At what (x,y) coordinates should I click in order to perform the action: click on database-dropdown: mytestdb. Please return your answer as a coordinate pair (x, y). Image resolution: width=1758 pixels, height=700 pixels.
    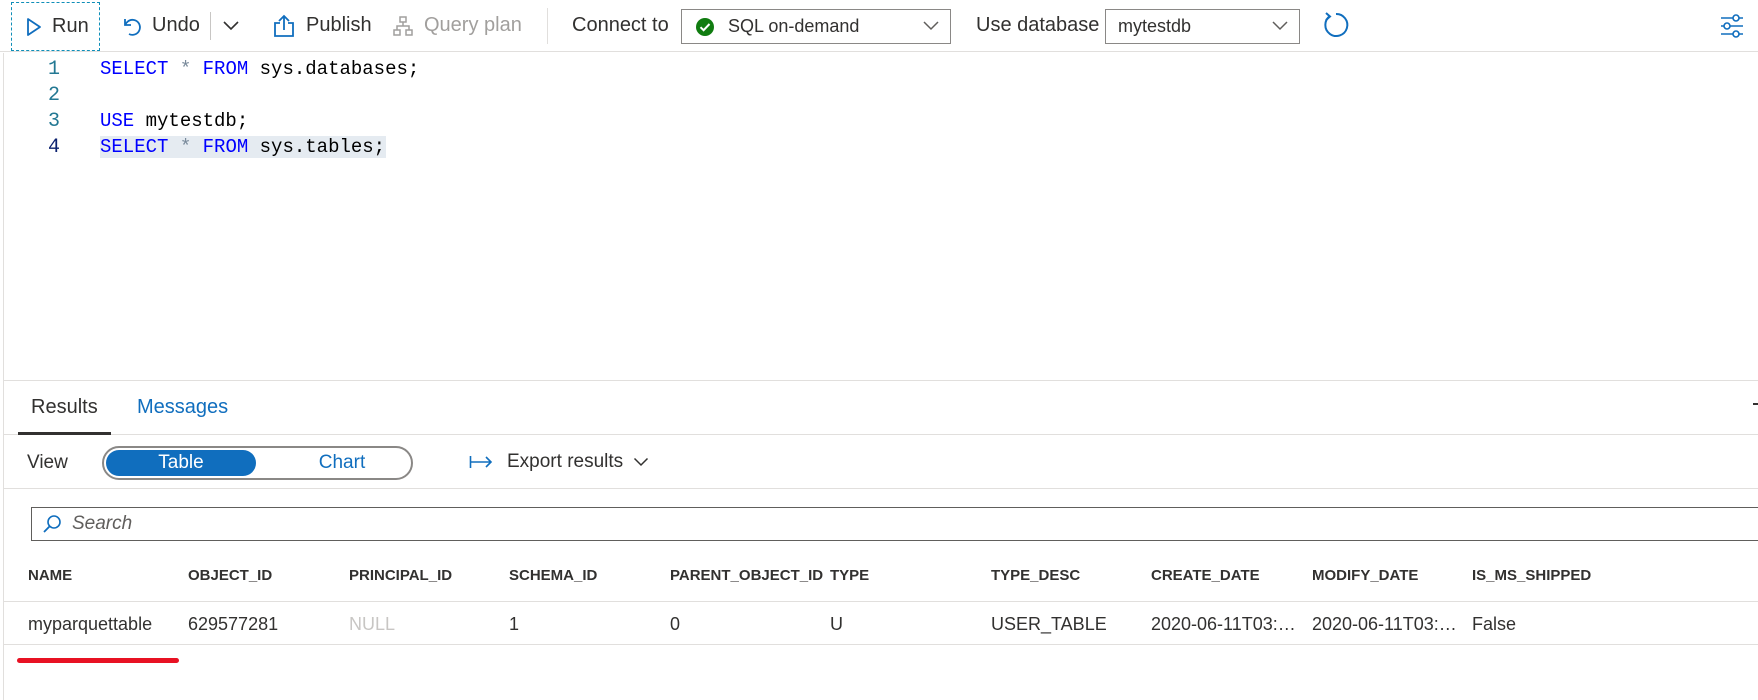
    Looking at the image, I should click on (1202, 26).